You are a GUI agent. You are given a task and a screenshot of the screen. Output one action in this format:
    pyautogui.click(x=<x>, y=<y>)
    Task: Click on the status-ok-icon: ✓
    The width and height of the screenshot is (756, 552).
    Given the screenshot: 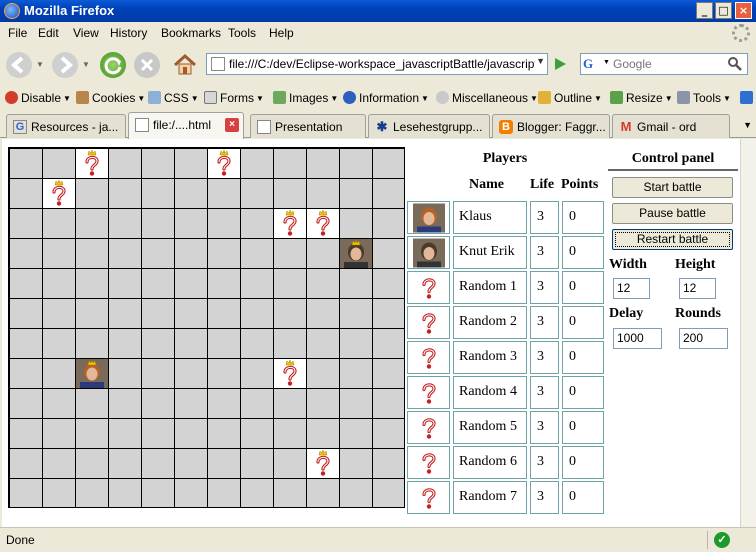 What is the action you would take?
    pyautogui.click(x=722, y=540)
    